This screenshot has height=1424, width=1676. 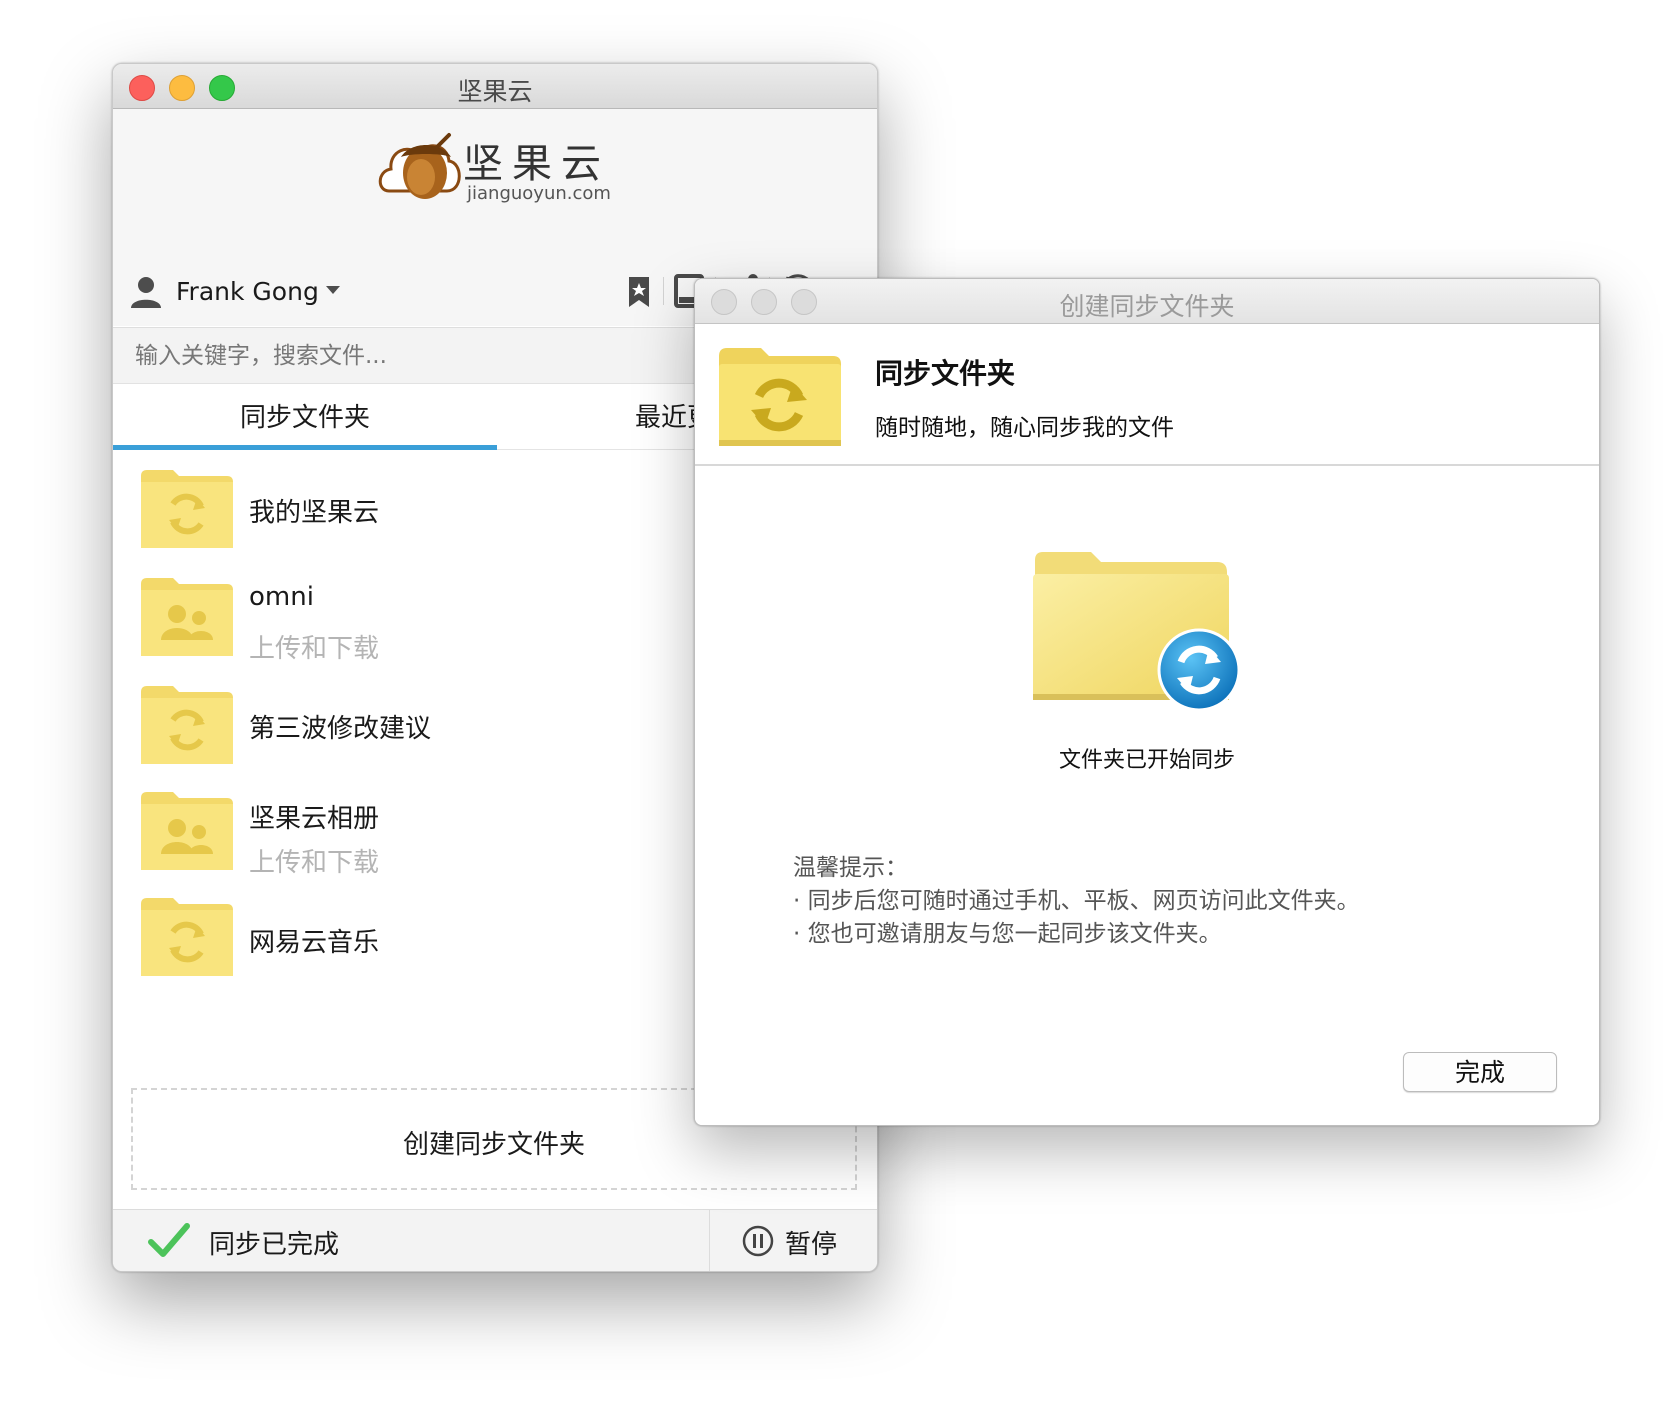 What do you see at coordinates (1147, 395) in the screenshot?
I see `dialog-header: 同步文件夹 随时随地，随心同步我的文件` at bounding box center [1147, 395].